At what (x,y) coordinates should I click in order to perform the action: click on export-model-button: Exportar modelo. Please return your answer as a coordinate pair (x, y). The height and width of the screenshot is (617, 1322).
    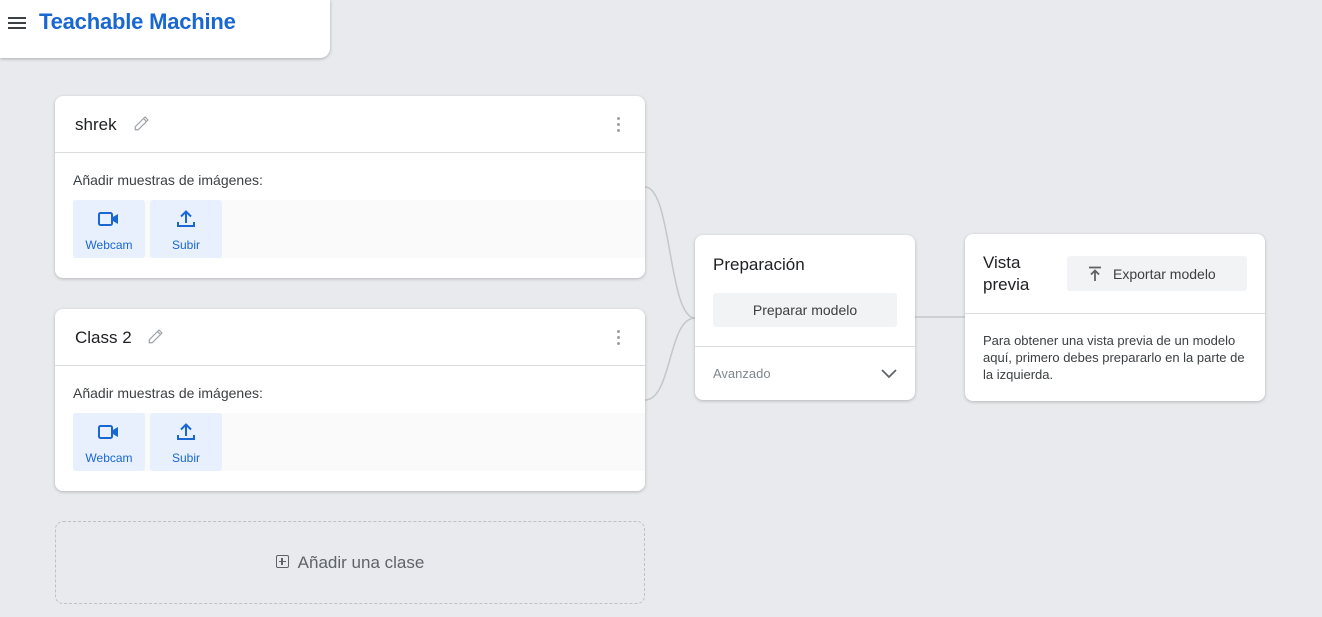
    Looking at the image, I should click on (1157, 273).